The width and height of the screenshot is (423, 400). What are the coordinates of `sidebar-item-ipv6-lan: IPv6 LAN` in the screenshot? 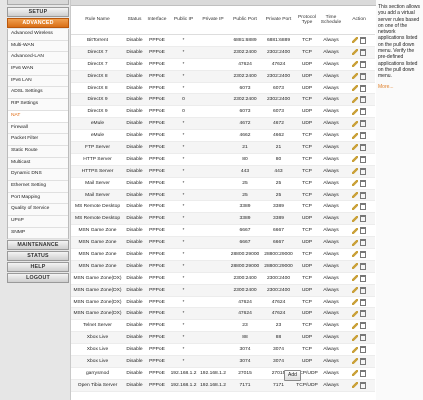 It's located at (38, 81).